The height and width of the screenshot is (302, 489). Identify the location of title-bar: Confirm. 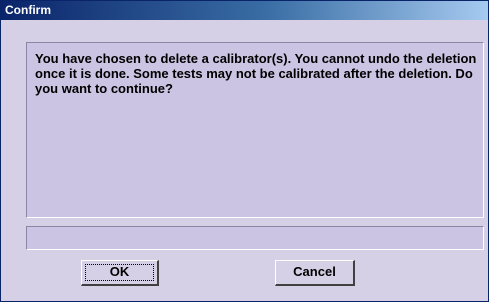
(244, 10).